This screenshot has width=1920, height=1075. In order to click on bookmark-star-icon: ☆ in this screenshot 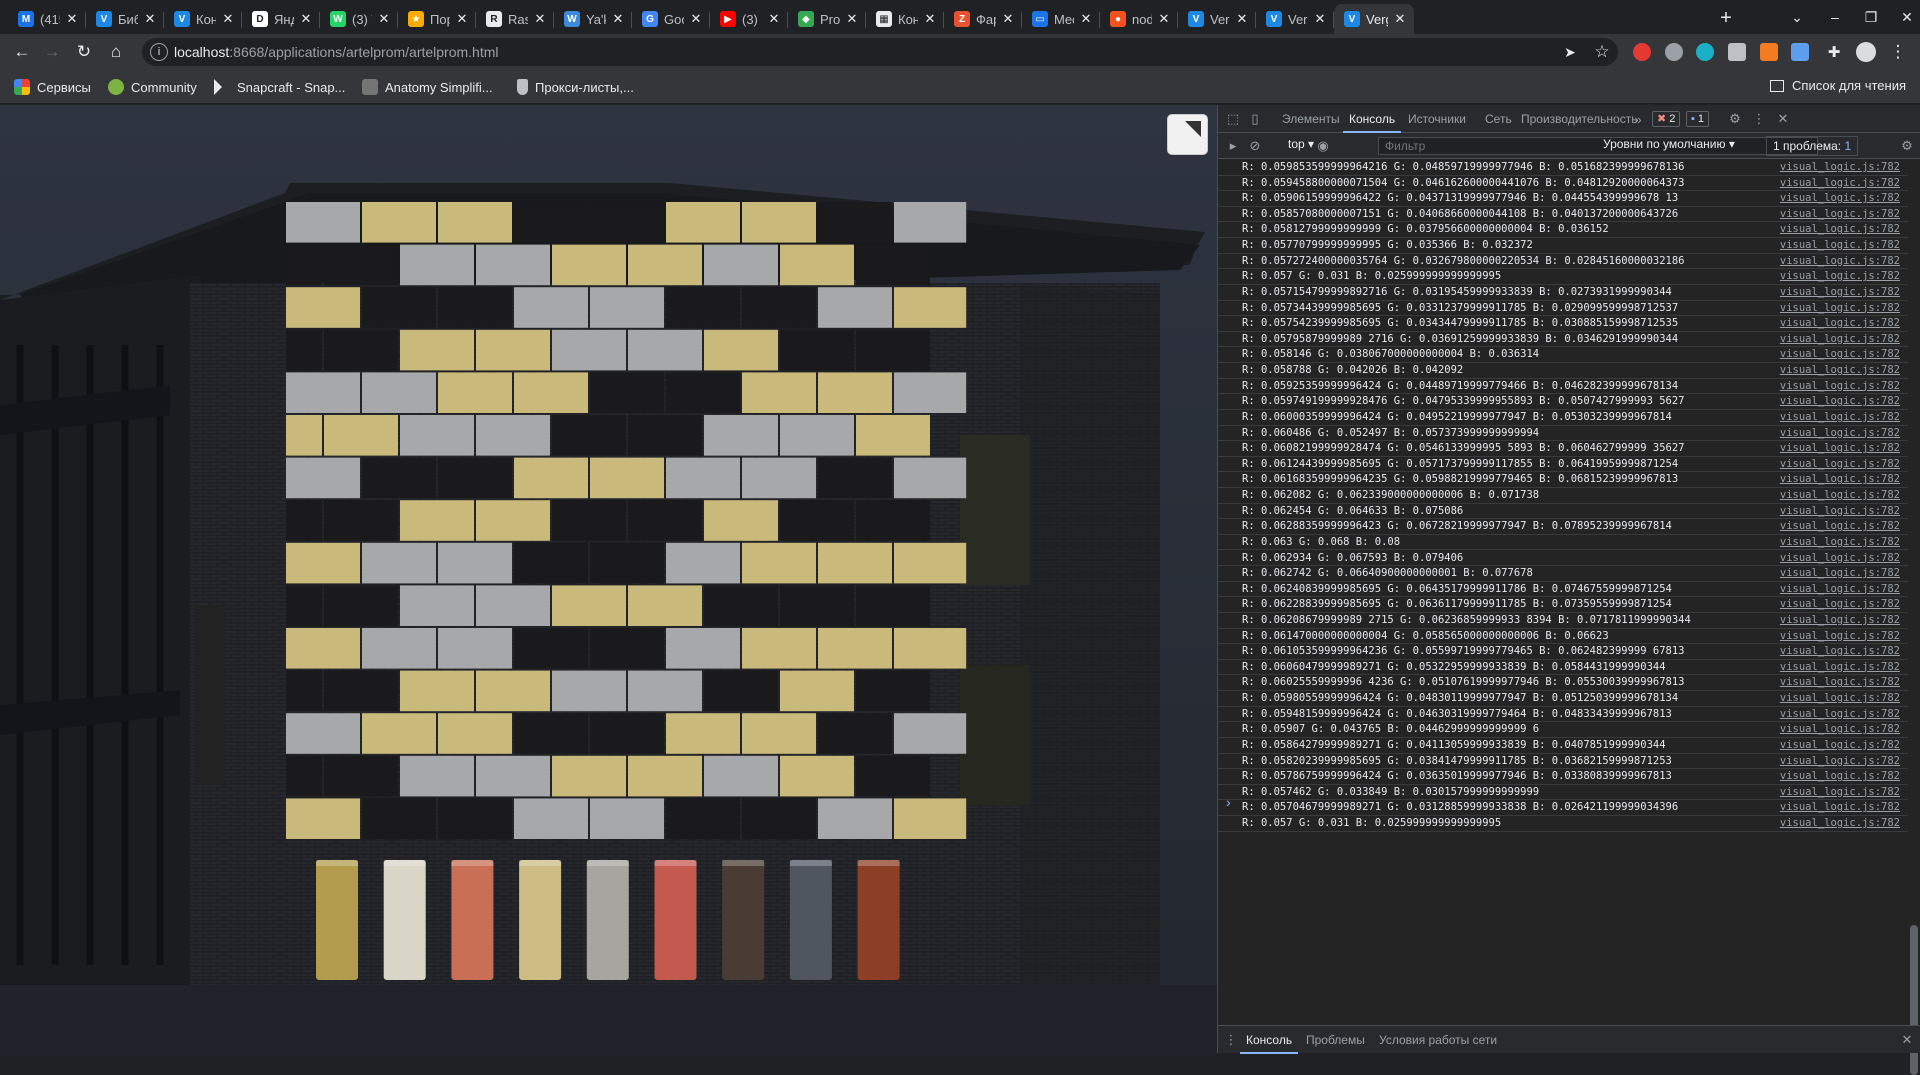, I will do `click(1602, 52)`.